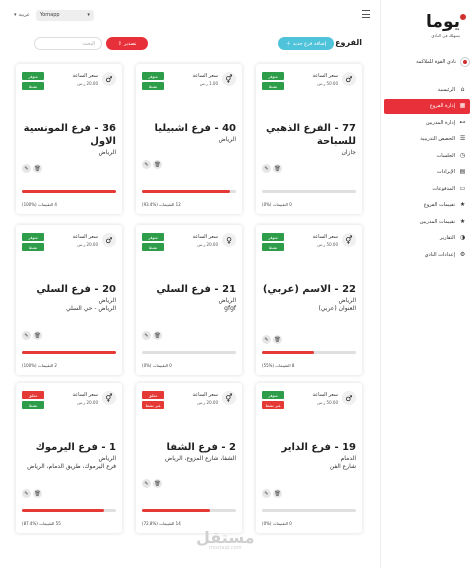  What do you see at coordinates (427, 89) in the screenshot?
I see `sidebar-item-0: ⌂ الرئيسية` at bounding box center [427, 89].